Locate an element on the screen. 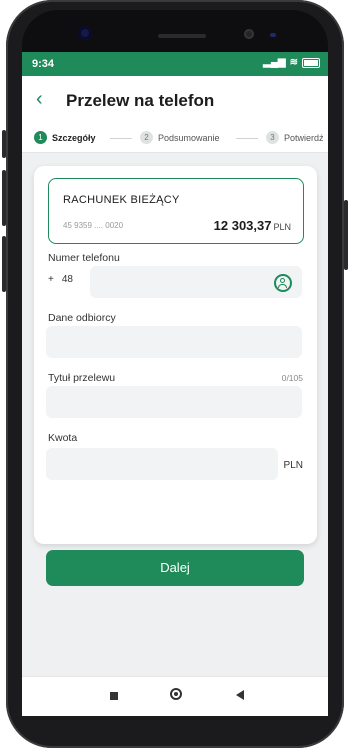 The width and height of the screenshot is (350, 750). step-details: 1 Szczegóły is located at coordinates (65, 137).